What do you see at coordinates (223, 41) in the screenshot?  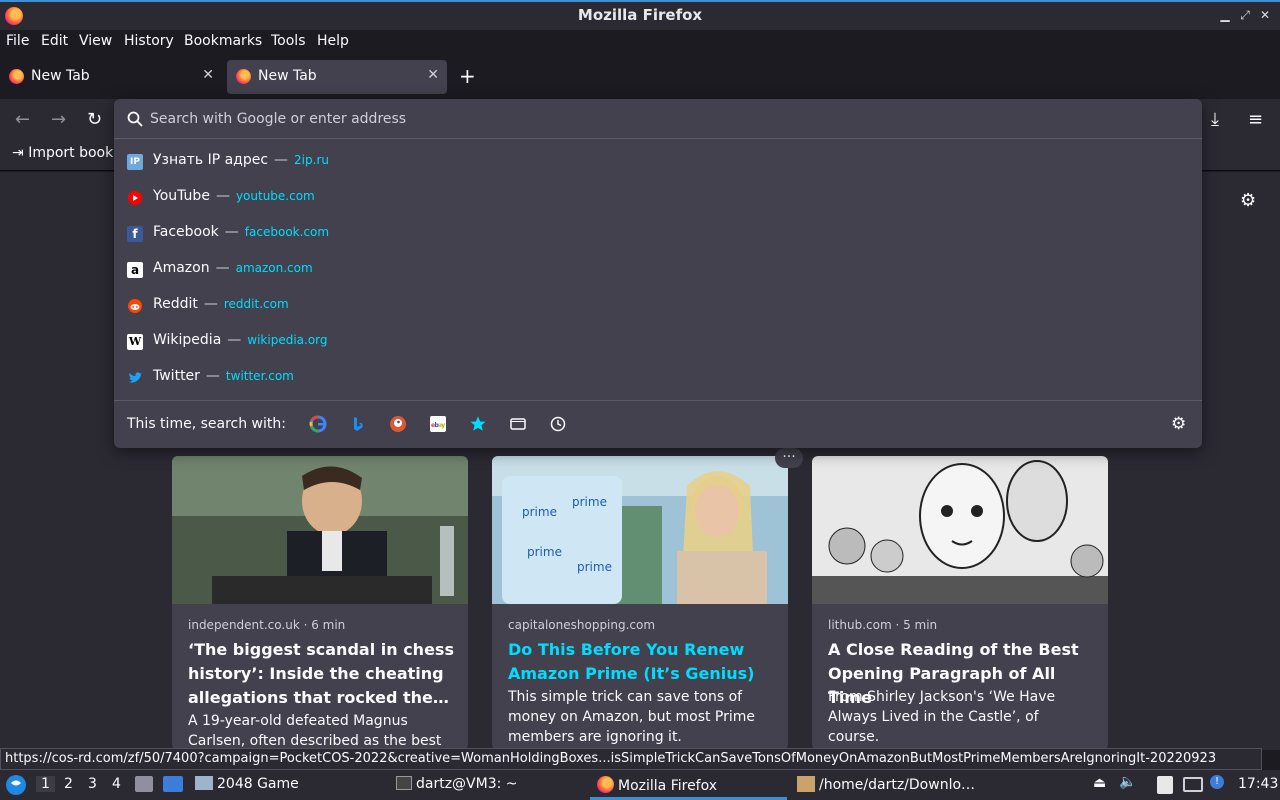 I see `menu-bookmarks: Bookmarks` at bounding box center [223, 41].